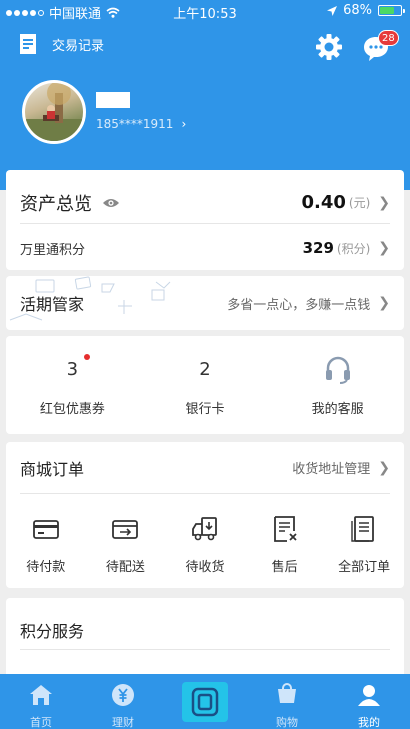 The width and height of the screenshot is (410, 729). What do you see at coordinates (41, 695) in the screenshot?
I see `home-icon` at bounding box center [41, 695].